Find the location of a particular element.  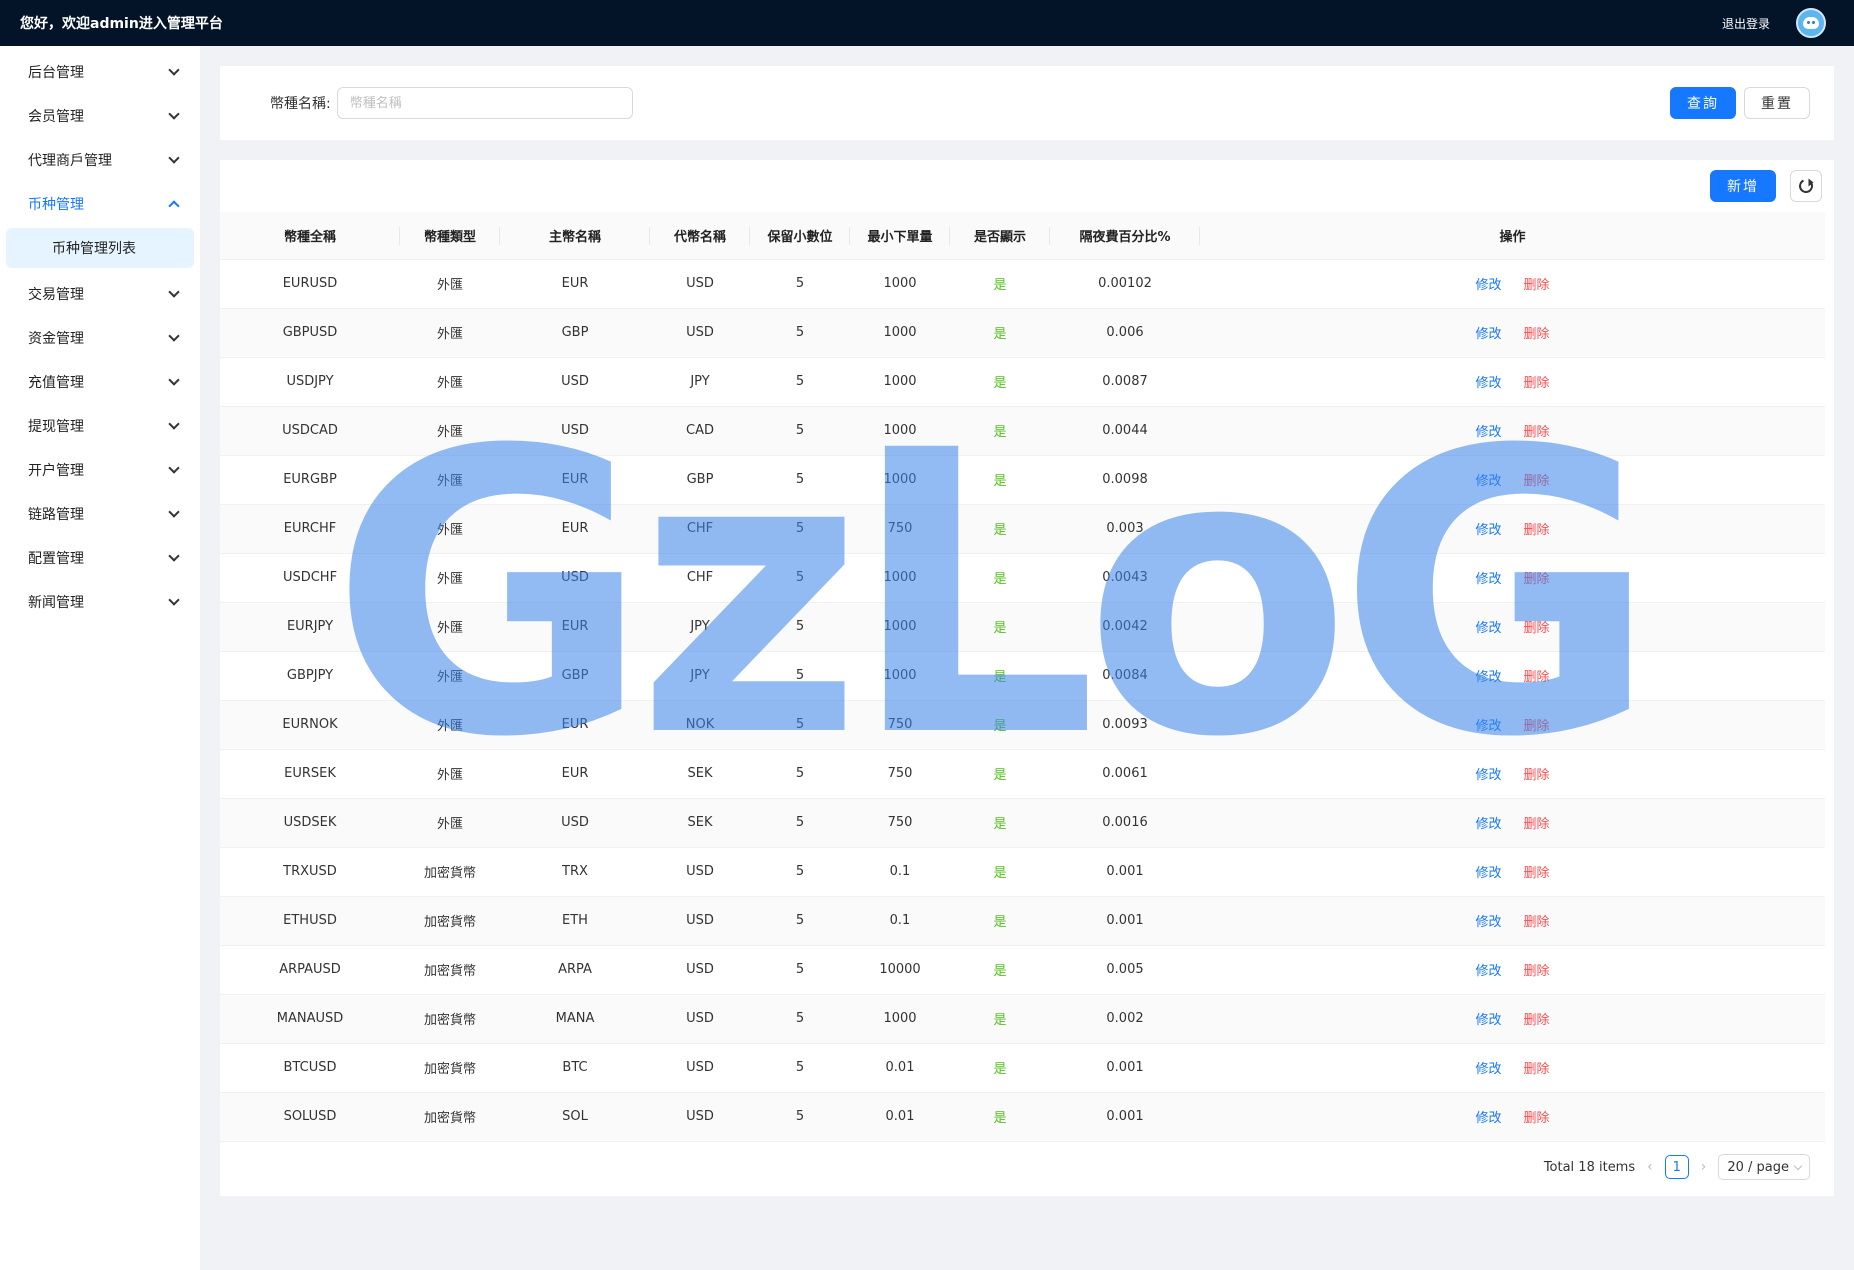

sidebar-item-members: 会员管理 is located at coordinates (100, 116).